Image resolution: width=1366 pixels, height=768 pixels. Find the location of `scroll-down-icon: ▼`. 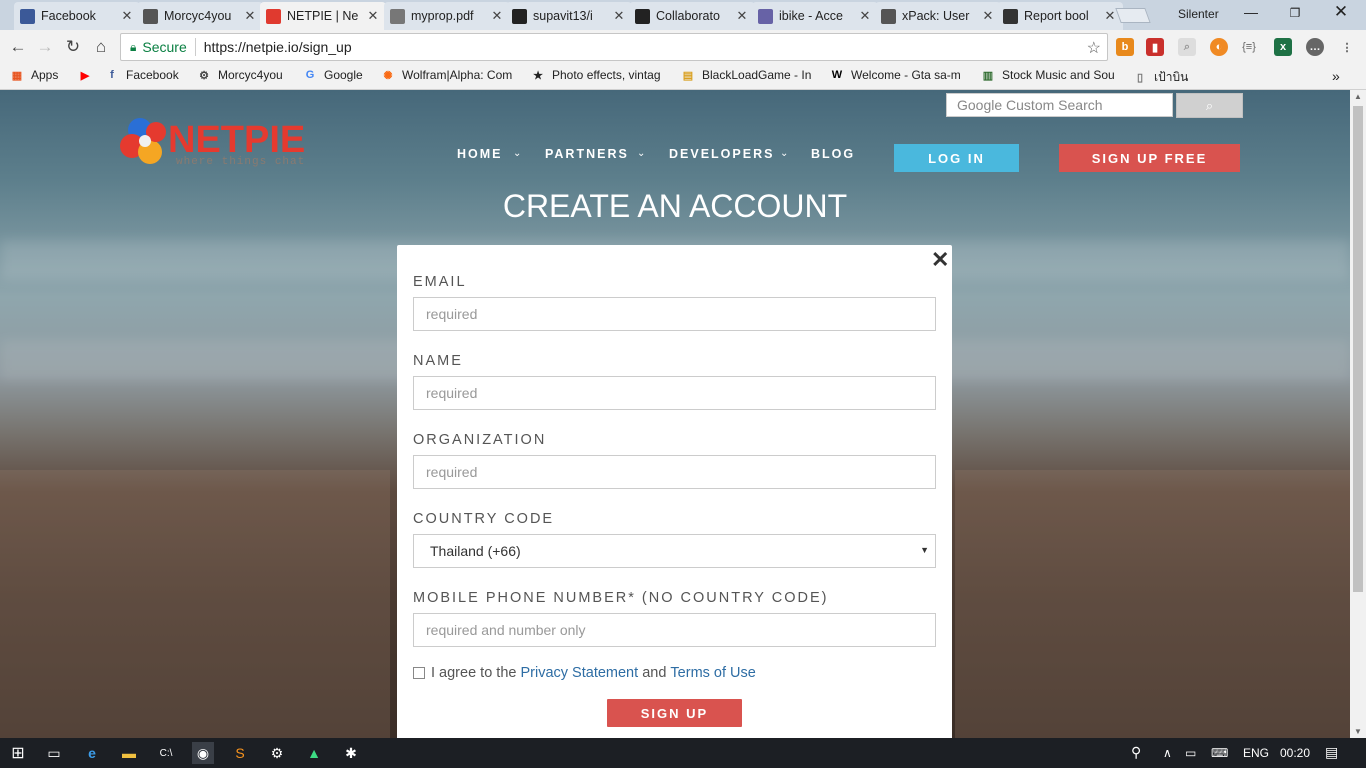

scroll-down-icon: ▼ is located at coordinates (1358, 731).